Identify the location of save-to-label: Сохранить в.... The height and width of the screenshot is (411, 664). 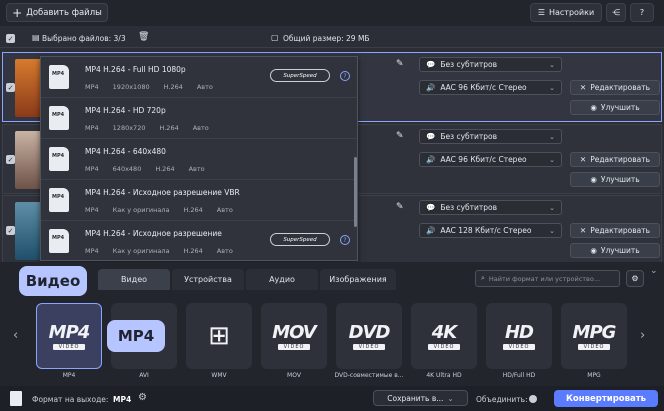
(415, 398).